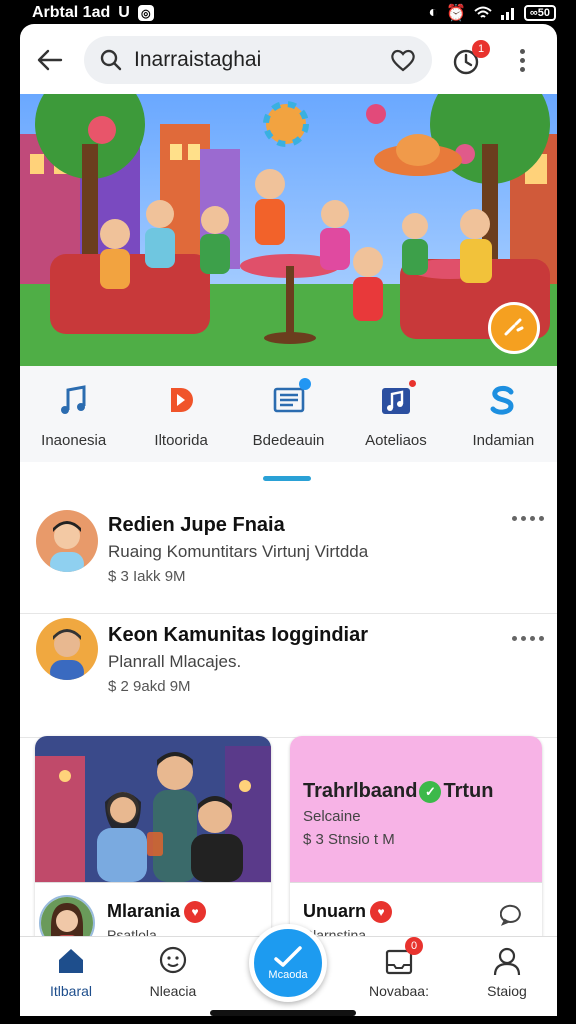  Describe the element at coordinates (71, 991) in the screenshot. I see `nav-label: Itlbaral` at that location.